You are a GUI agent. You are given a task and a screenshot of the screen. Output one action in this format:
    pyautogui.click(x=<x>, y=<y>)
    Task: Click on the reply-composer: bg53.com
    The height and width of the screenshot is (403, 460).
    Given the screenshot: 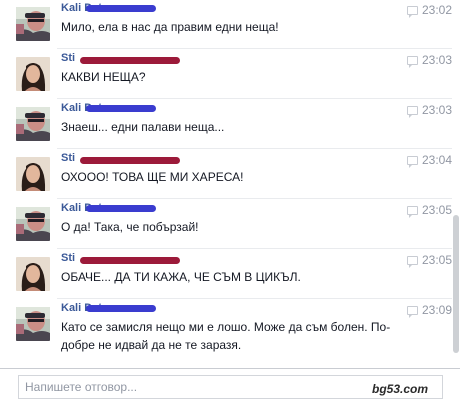 What is the action you would take?
    pyautogui.click(x=230, y=385)
    